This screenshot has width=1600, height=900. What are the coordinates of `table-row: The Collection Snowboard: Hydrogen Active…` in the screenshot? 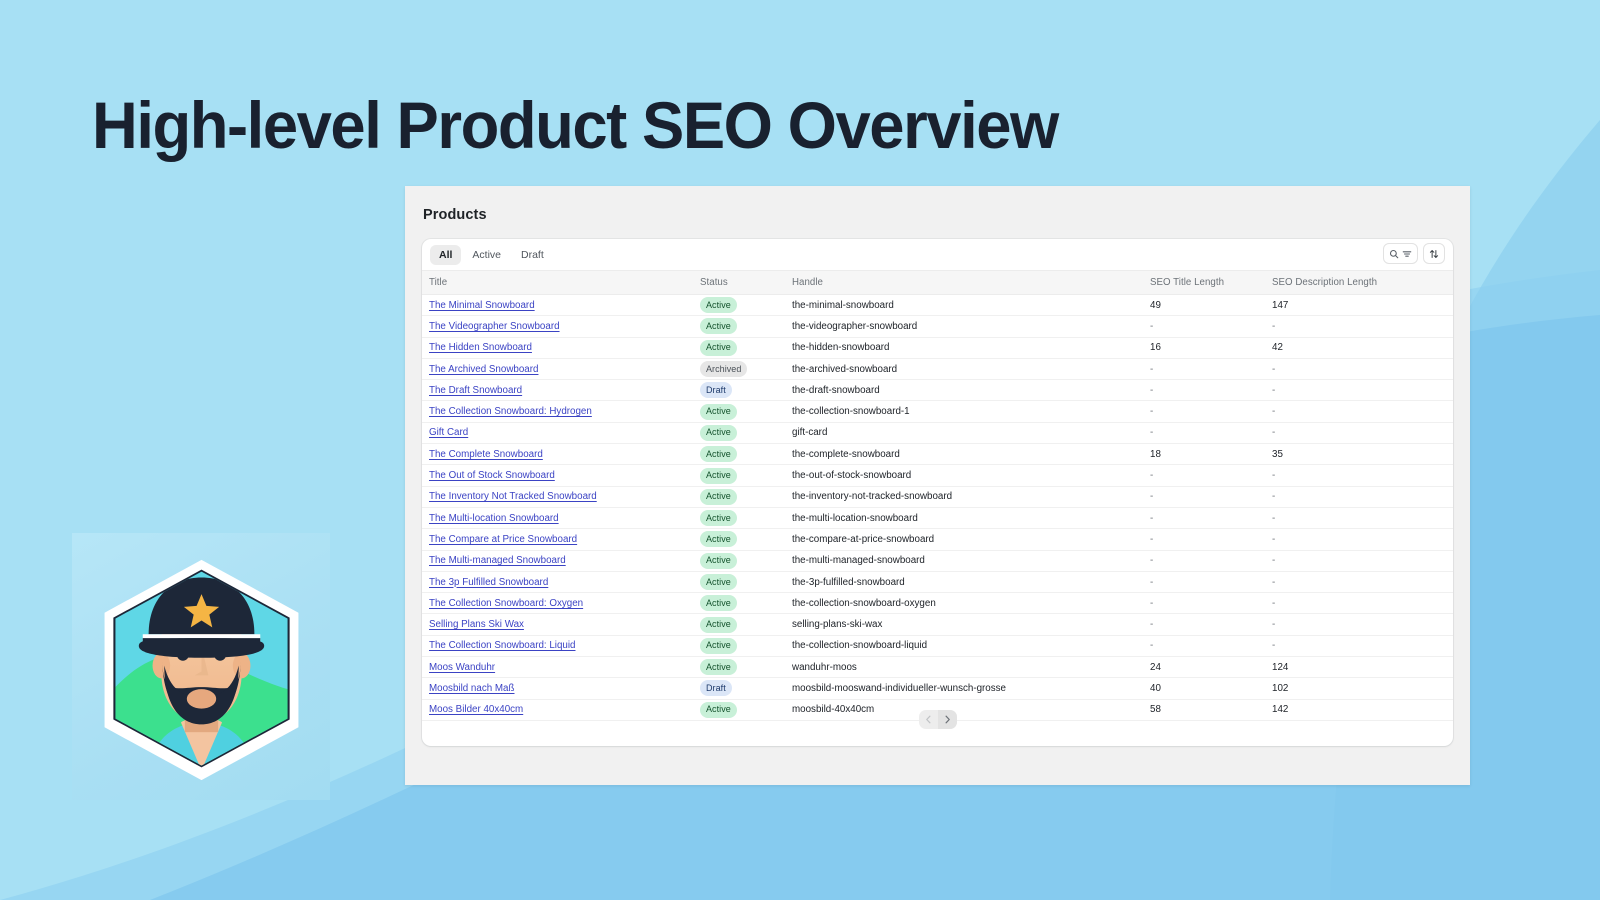 It's located at (937, 411).